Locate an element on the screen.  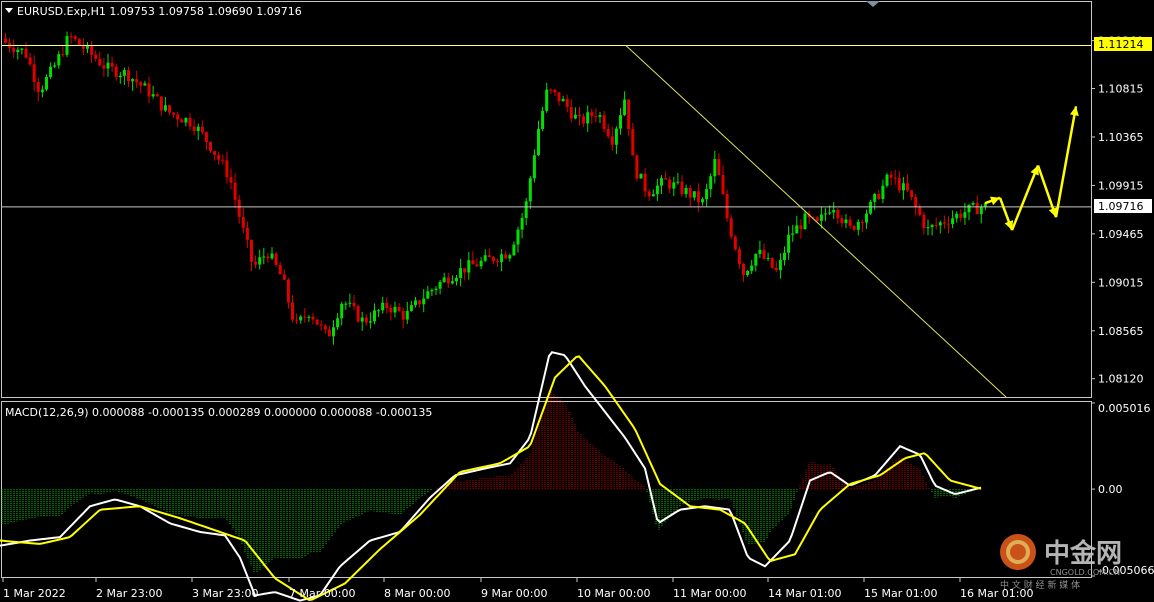
brand-logo-icon is located at coordinates (1018, 552).